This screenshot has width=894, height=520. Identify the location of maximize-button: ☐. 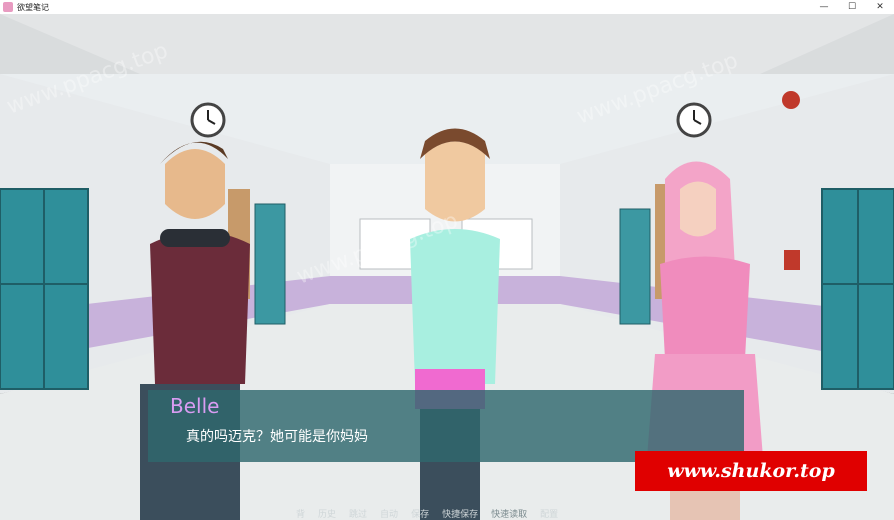
(852, 7).